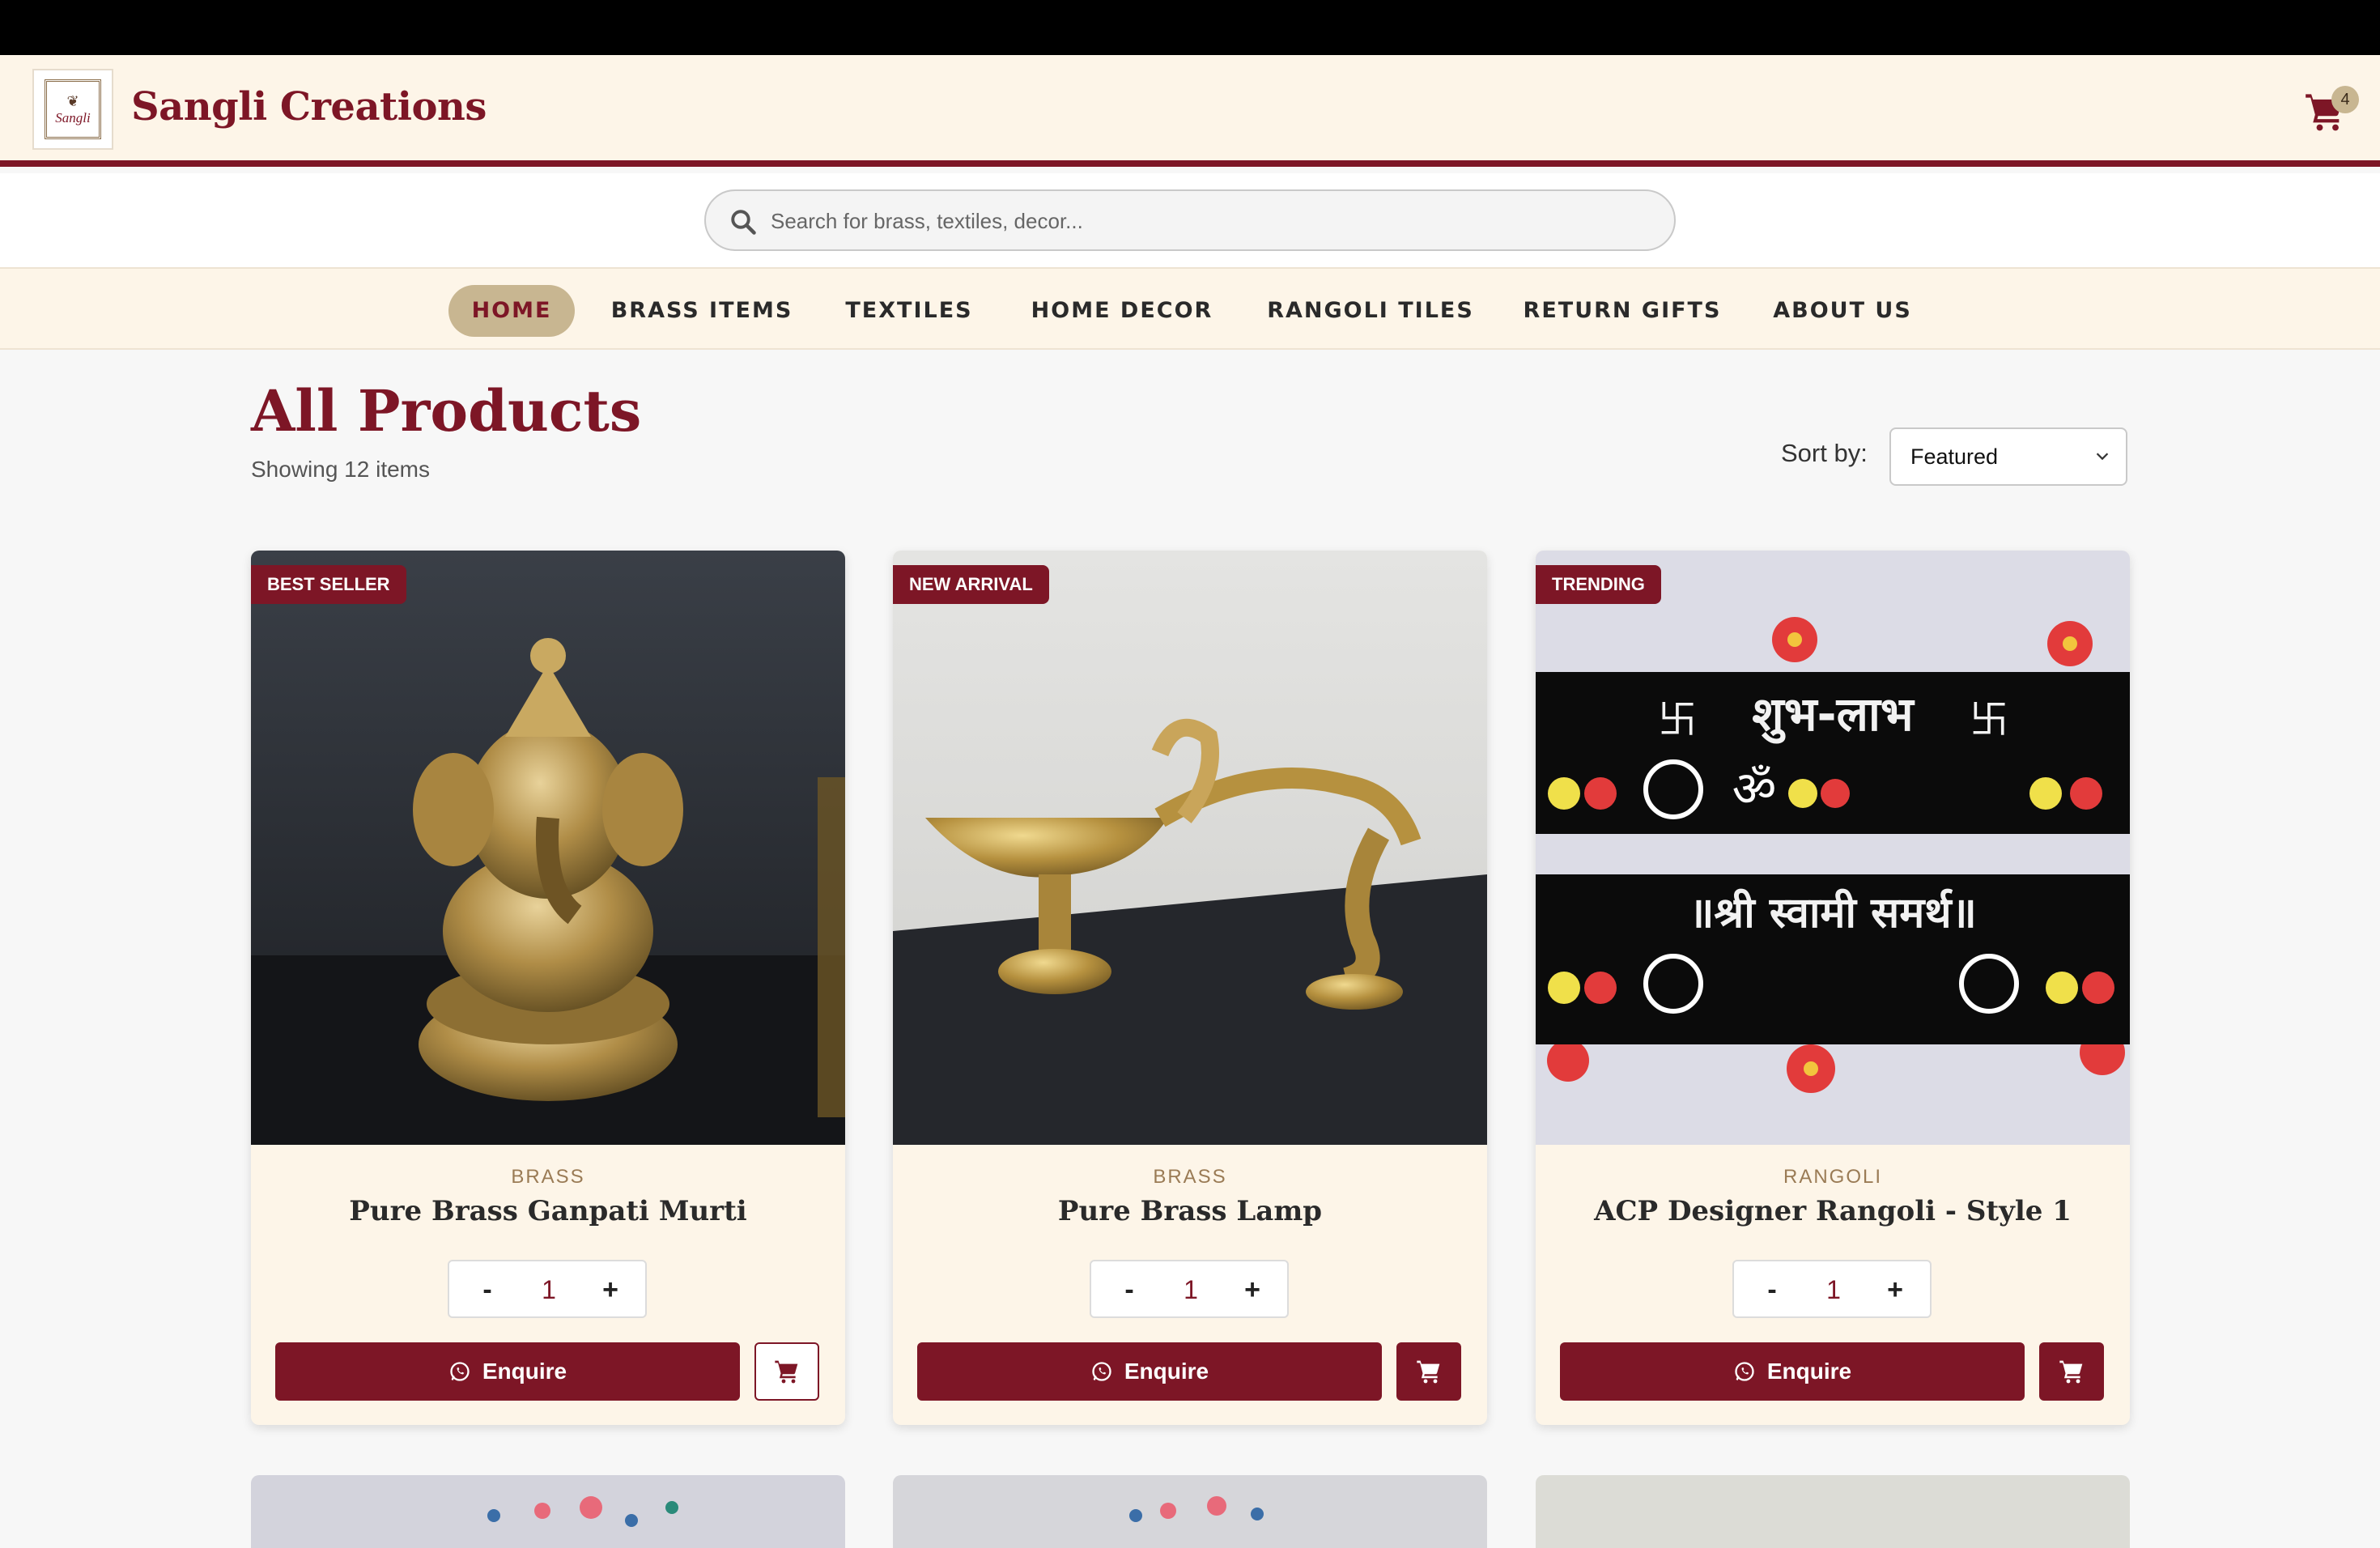 Image resolution: width=2380 pixels, height=1548 pixels. I want to click on product-name: Pure Brass Ganpati Murti, so click(548, 1211).